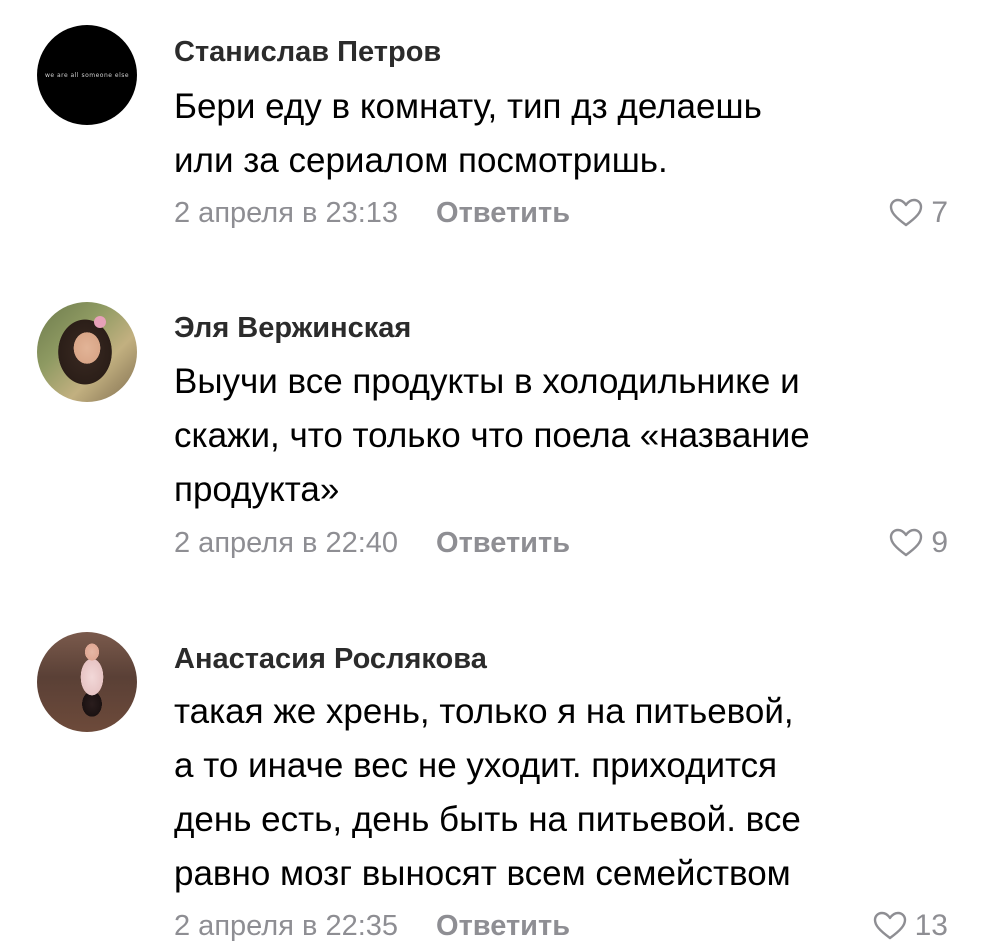 The height and width of the screenshot is (952, 985). I want to click on author-name: Станислав Петров, so click(307, 52).